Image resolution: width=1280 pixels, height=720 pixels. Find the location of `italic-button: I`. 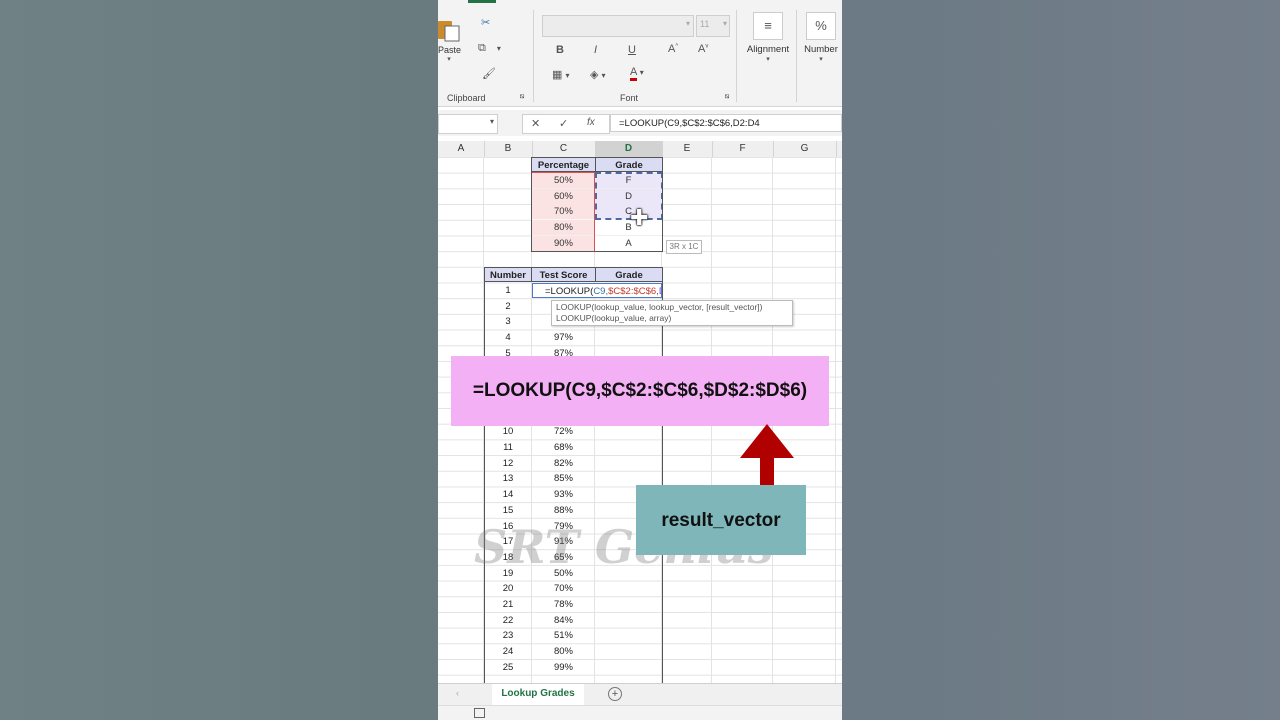

italic-button: I is located at coordinates (595, 50).